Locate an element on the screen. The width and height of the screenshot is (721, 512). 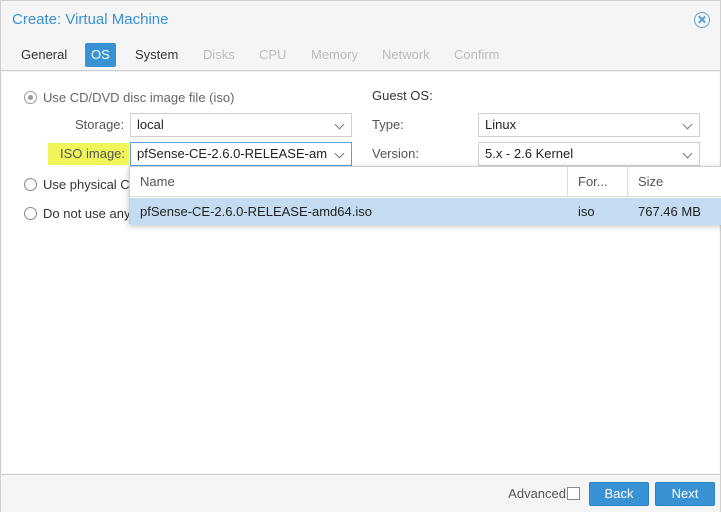
tab-memory: Memory is located at coordinates (334, 54).